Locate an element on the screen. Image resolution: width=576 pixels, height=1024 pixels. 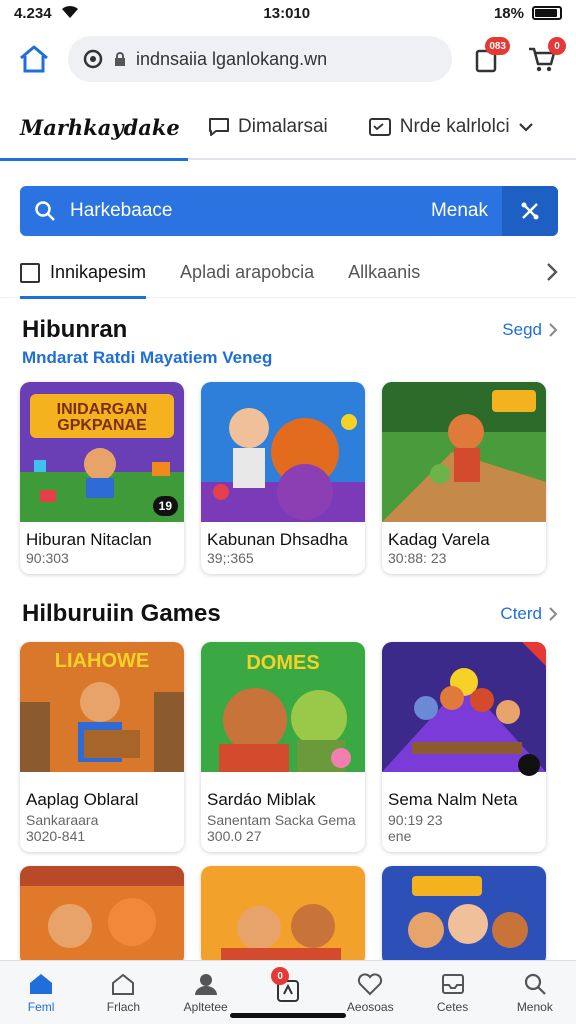
search-icon is located at coordinates (45, 211).